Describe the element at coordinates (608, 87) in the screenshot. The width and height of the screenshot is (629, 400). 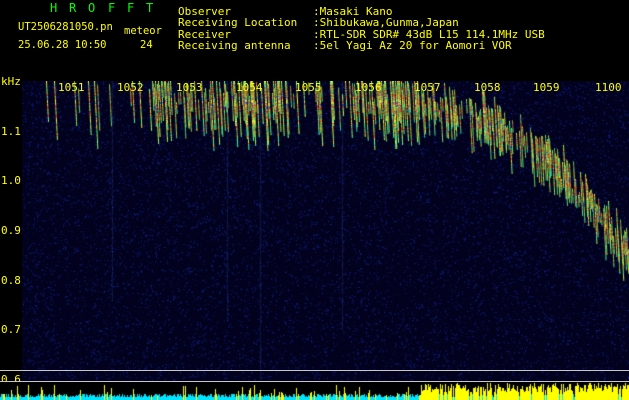
I see `x-tick-label: 1100` at that location.